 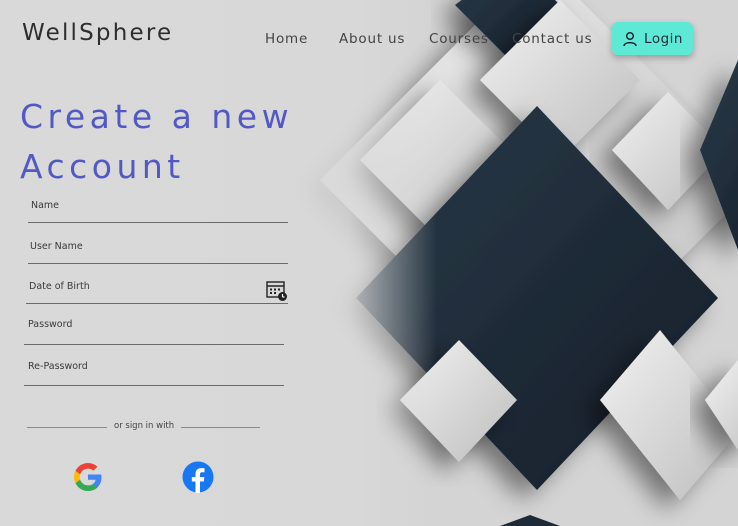 What do you see at coordinates (155, 379) in the screenshot?
I see `repassword-field` at bounding box center [155, 379].